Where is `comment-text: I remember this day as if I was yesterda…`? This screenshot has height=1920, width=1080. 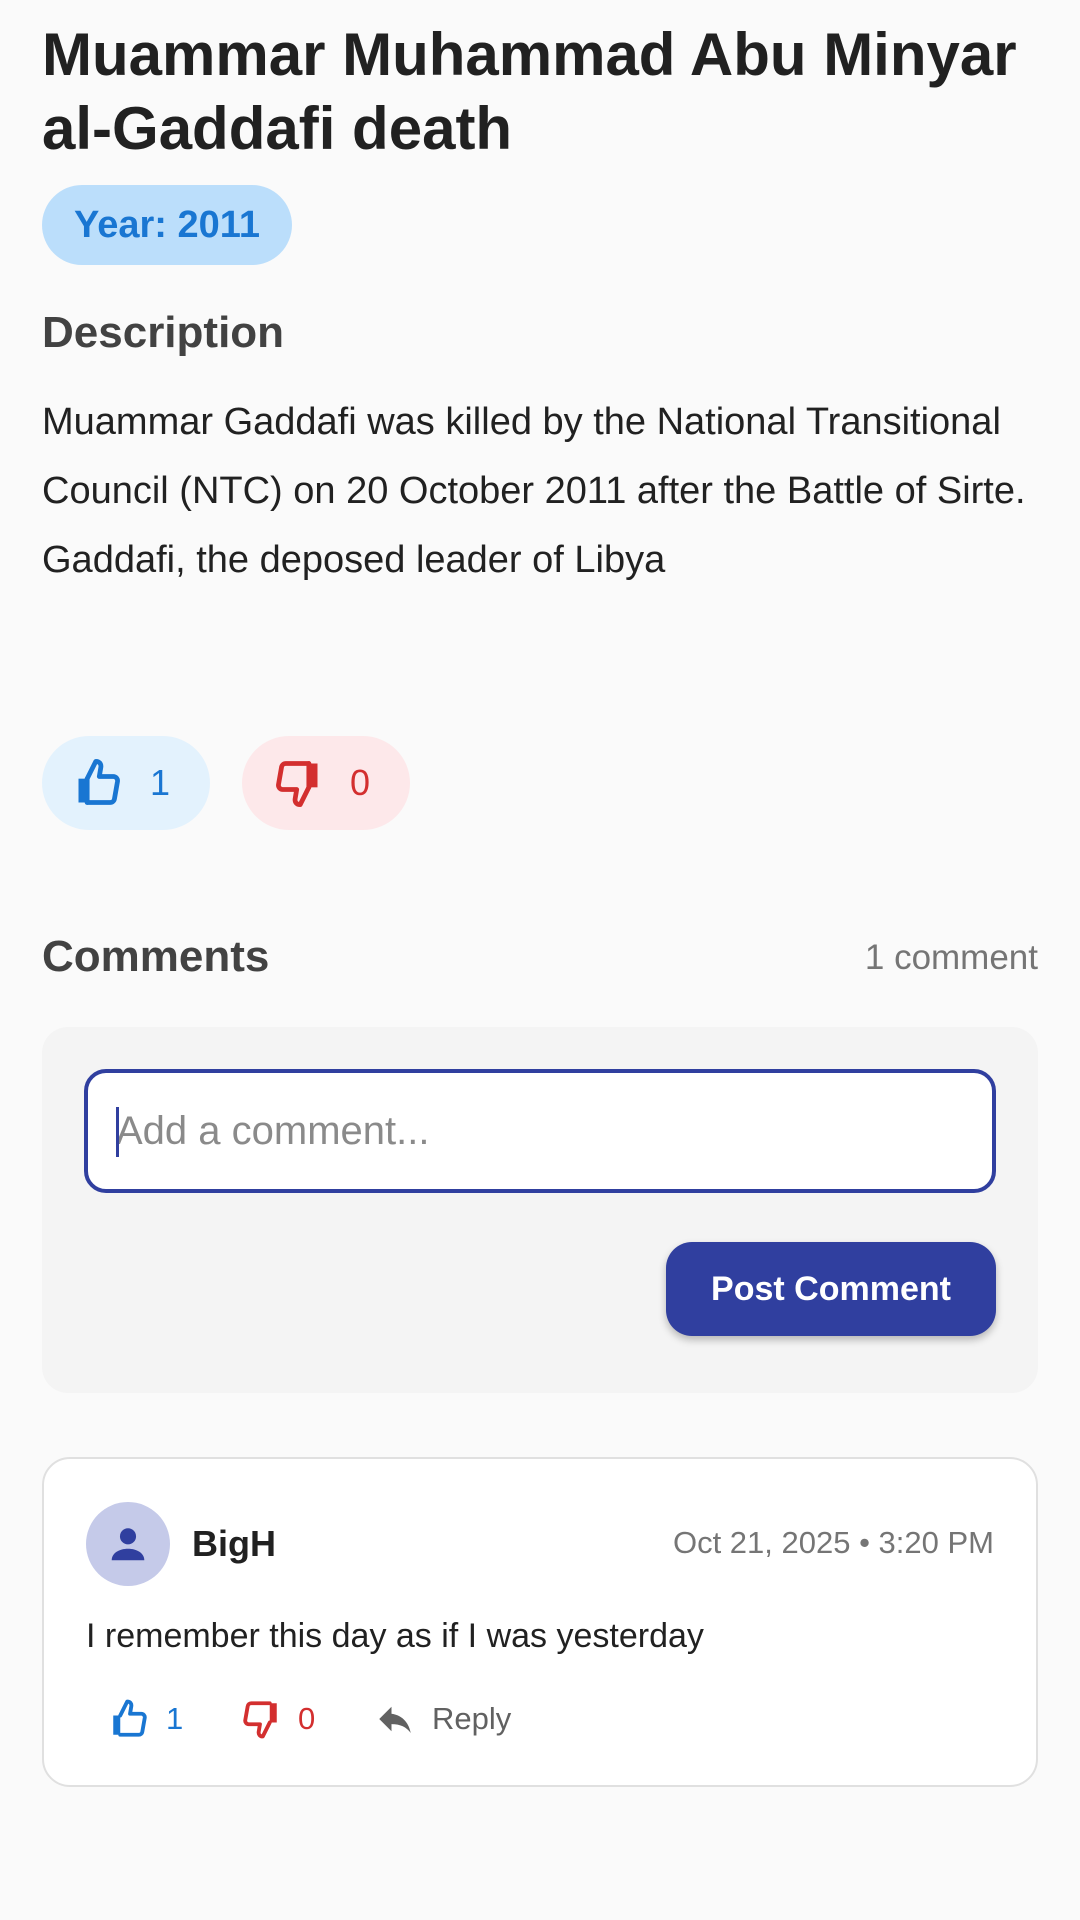
comment-text: I remember this day as if I was yesterda… is located at coordinates (395, 1636).